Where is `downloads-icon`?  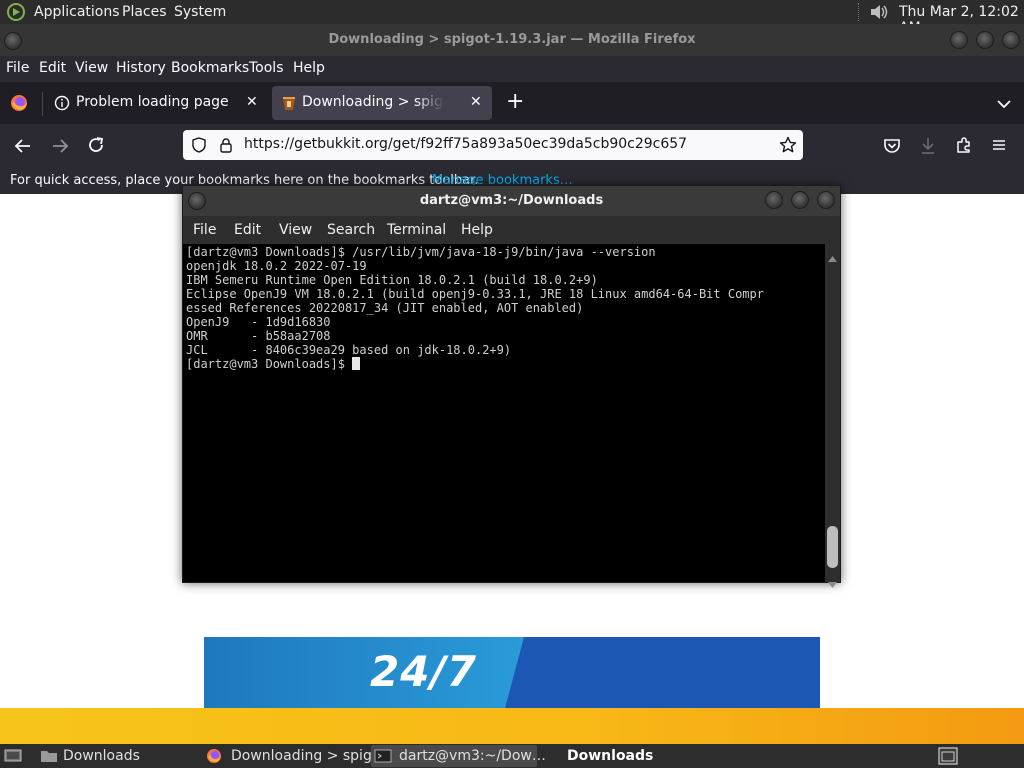
downloads-icon is located at coordinates (928, 146).